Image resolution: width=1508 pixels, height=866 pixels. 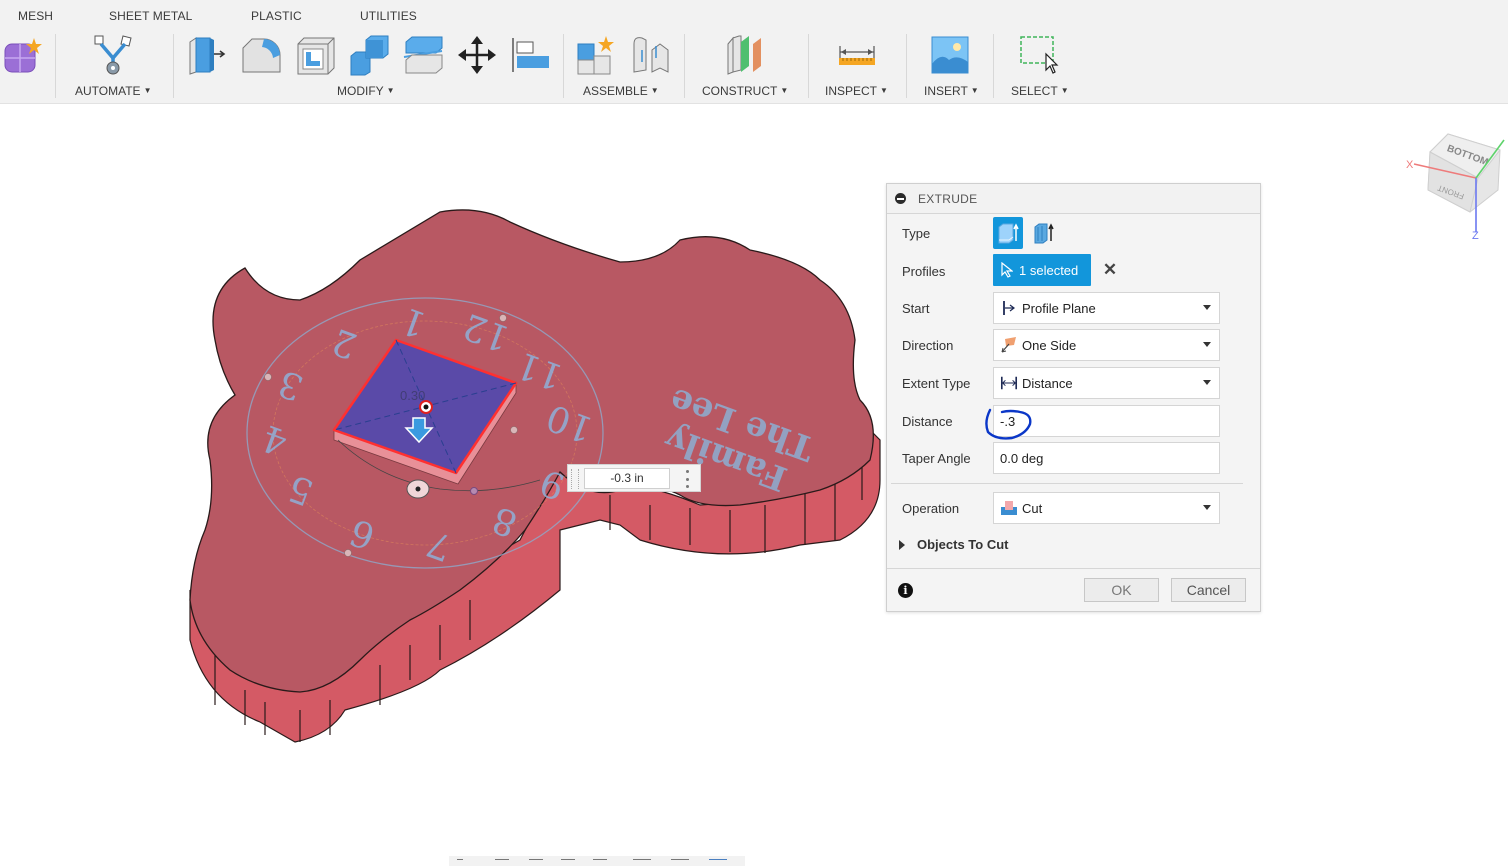 What do you see at coordinates (1475, 235) in the screenshot?
I see `z-axis-label: Z` at bounding box center [1475, 235].